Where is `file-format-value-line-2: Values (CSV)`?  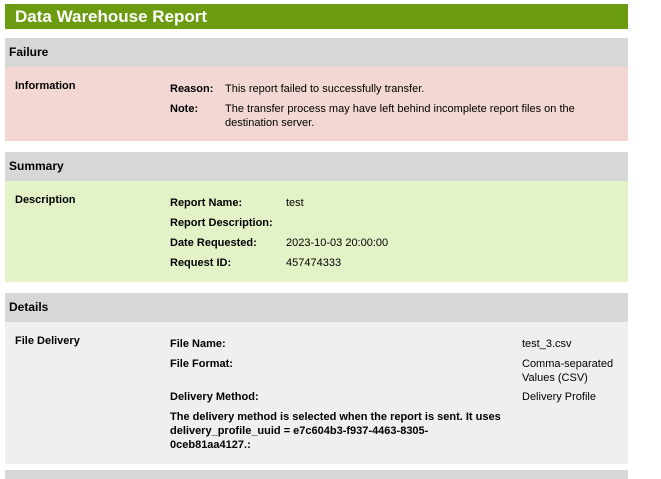
file-format-value-line-2: Values (CSV) is located at coordinates (555, 378).